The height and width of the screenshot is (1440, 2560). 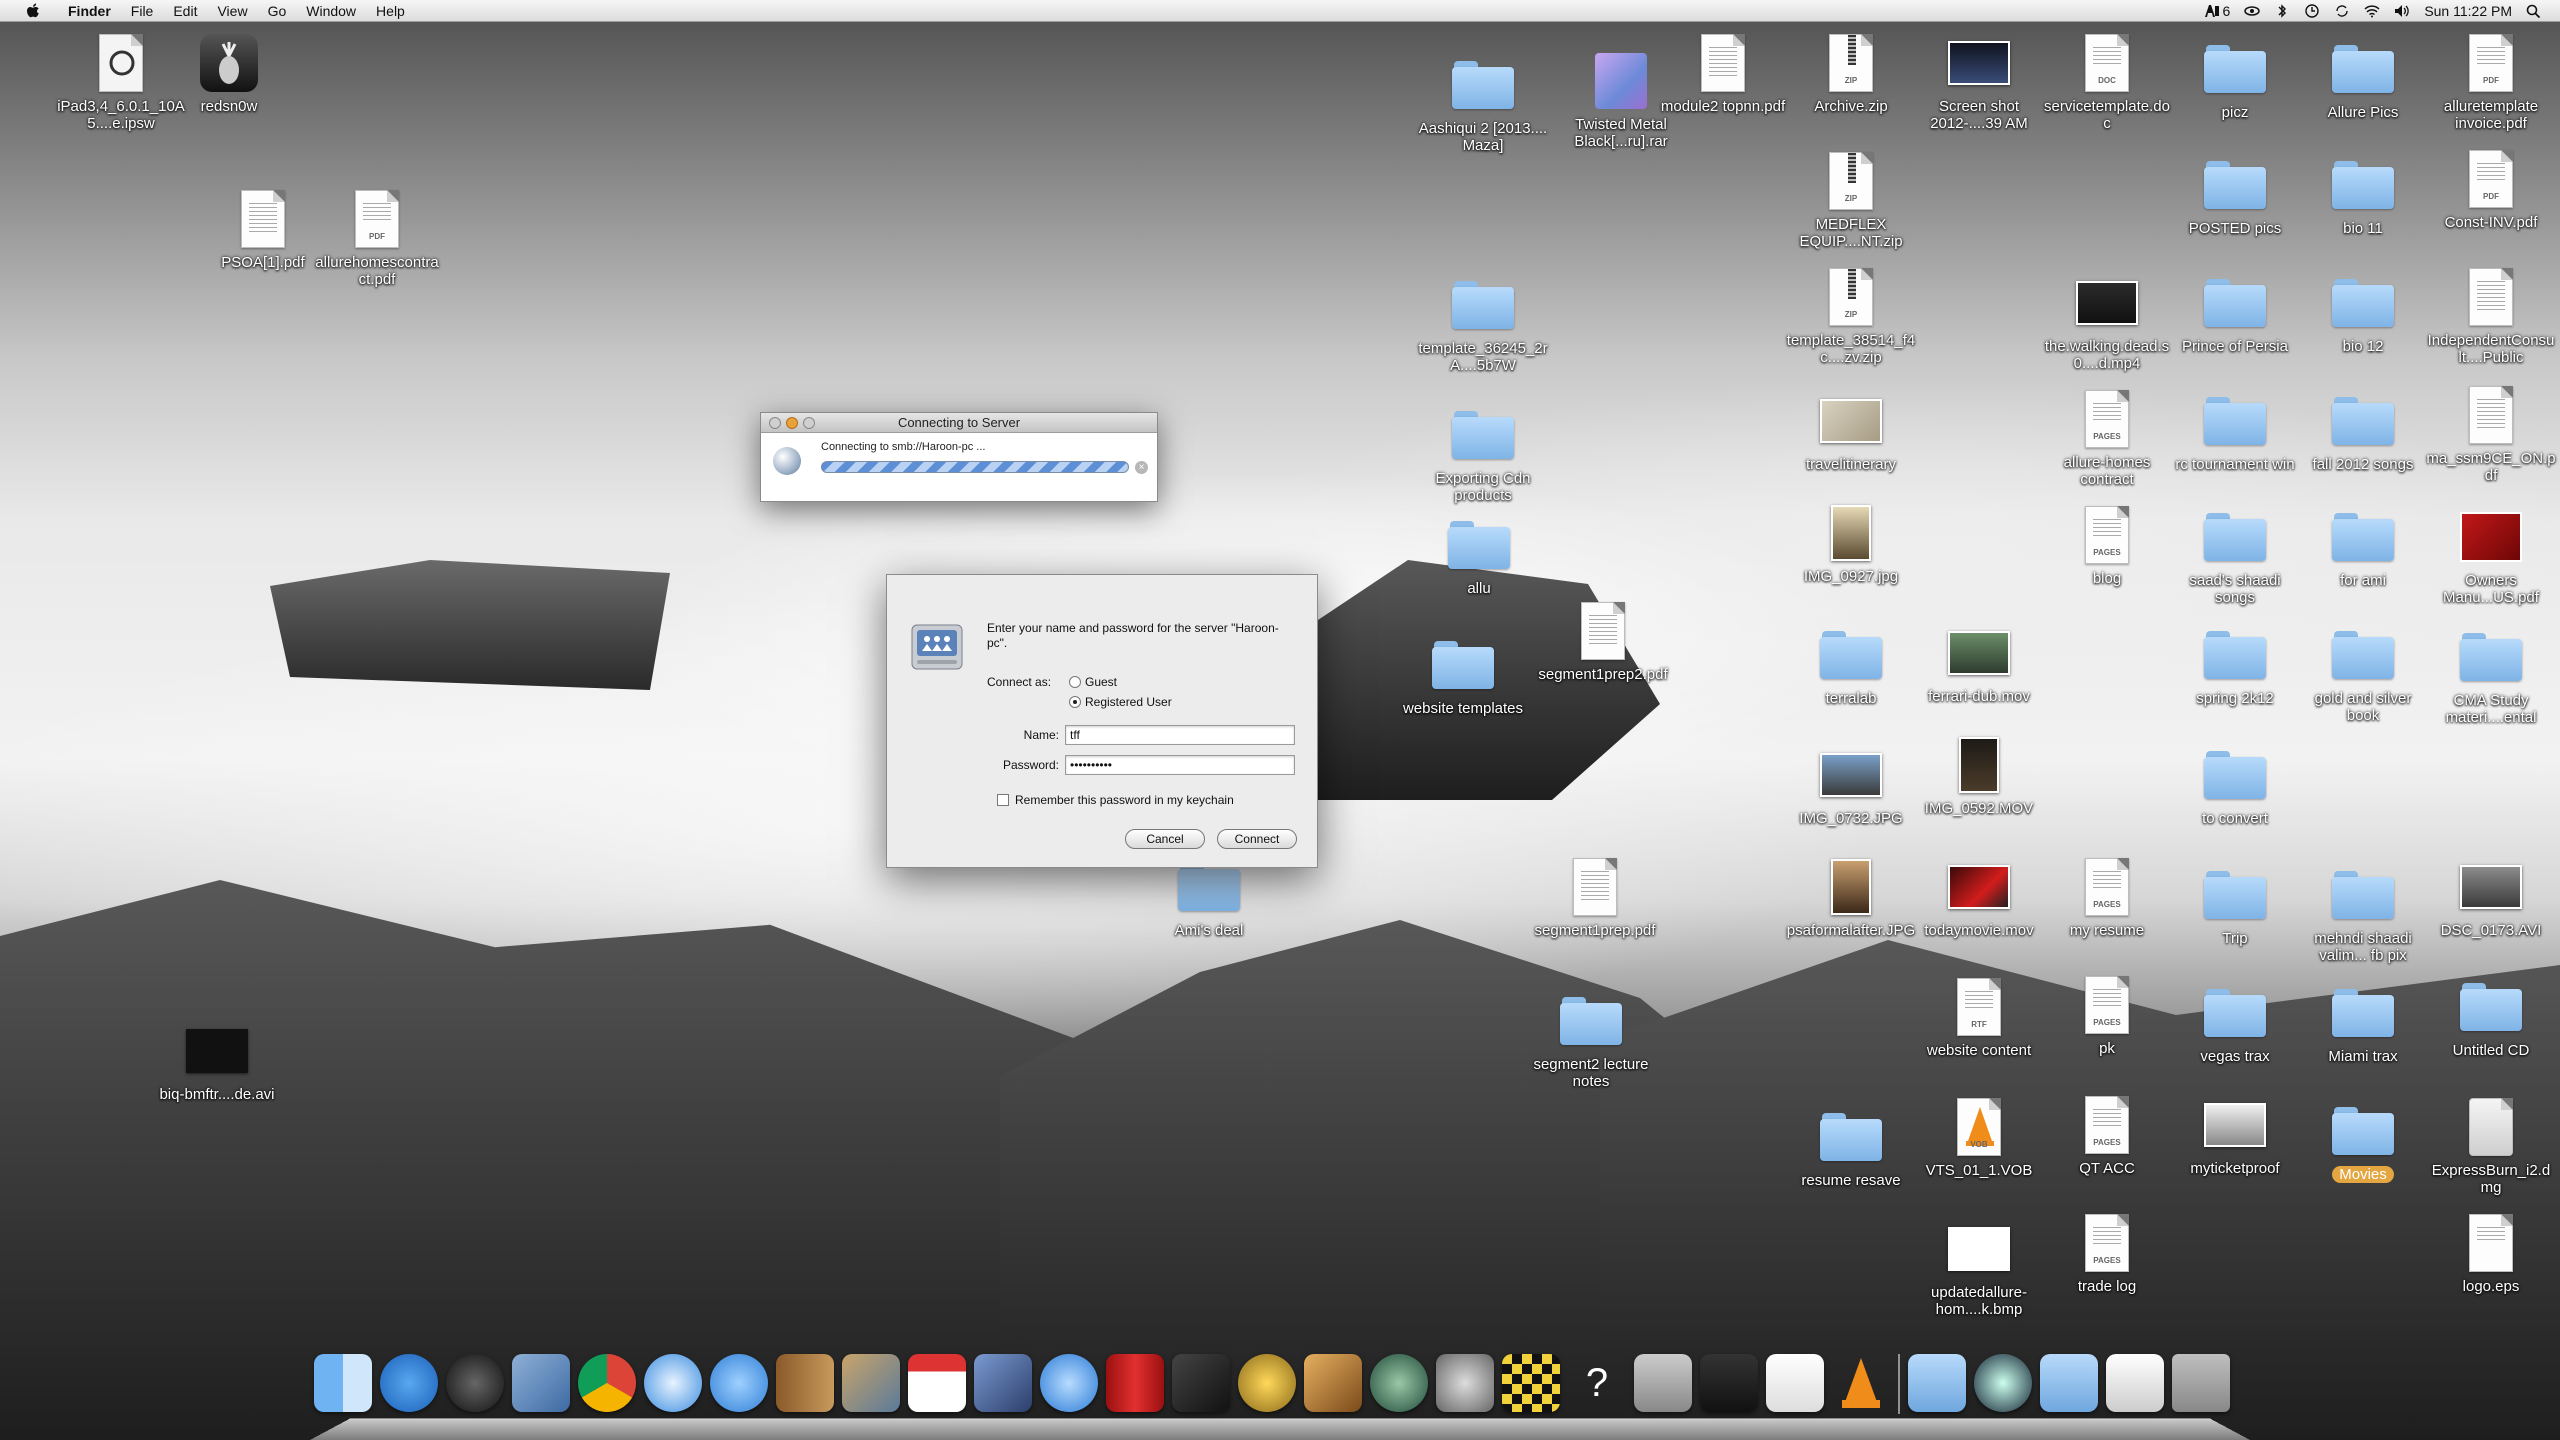 I want to click on app-store-dock-icon, so click(x=409, y=1383).